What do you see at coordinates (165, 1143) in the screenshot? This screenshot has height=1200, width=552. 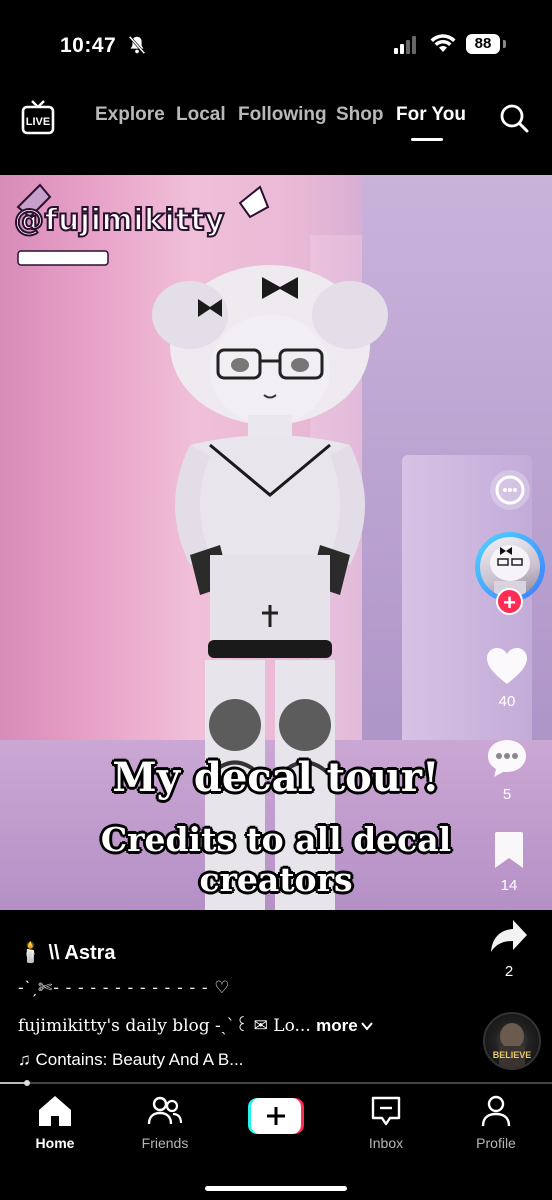 I see `nav-friends-label: Friends` at bounding box center [165, 1143].